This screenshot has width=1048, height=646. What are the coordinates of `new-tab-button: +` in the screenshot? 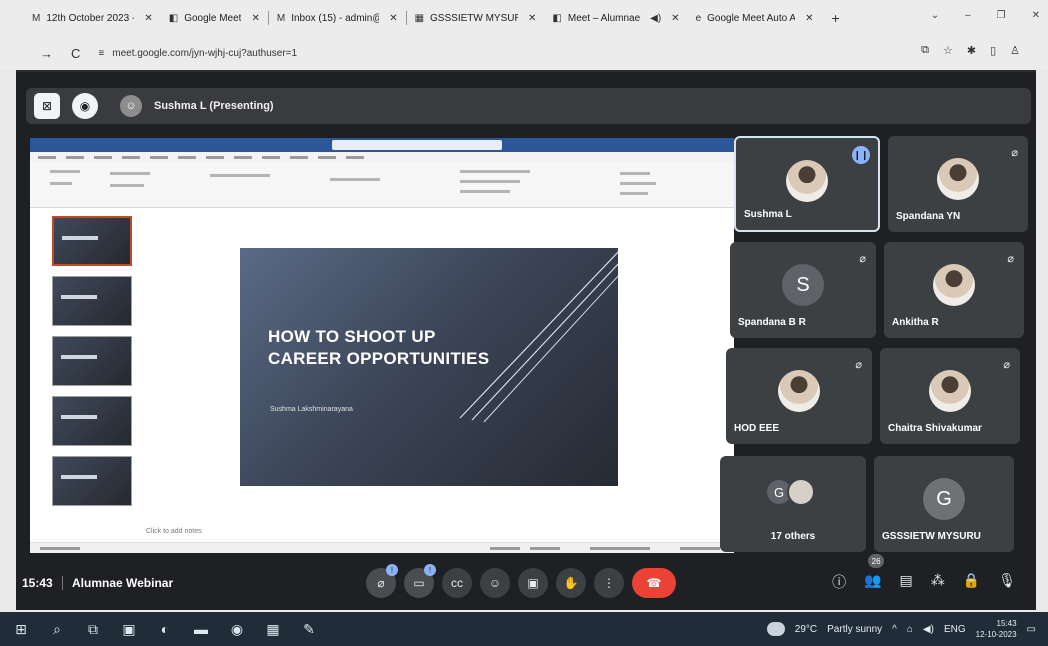 It's located at (836, 18).